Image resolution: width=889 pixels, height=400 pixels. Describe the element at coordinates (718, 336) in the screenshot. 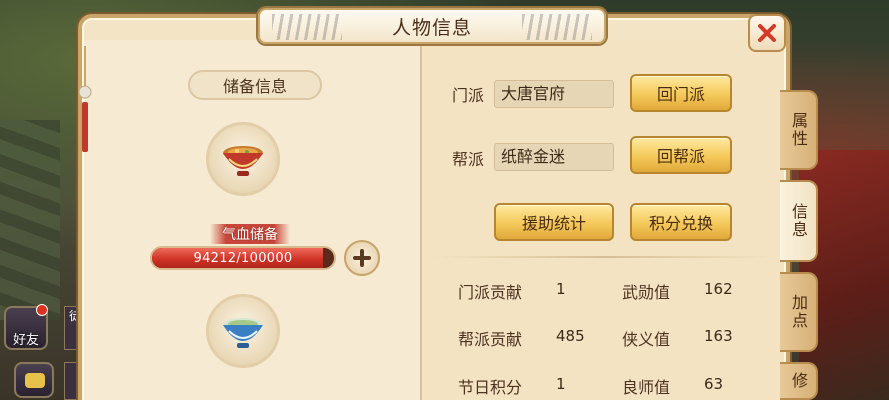

I see `stat-value: 163` at that location.